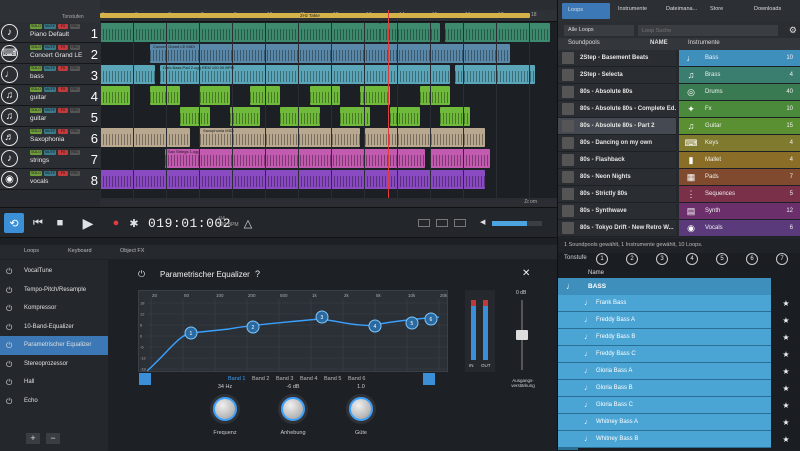  Describe the element at coordinates (692, 259) in the screenshot. I see `tonstufe-button: 4` at that location.